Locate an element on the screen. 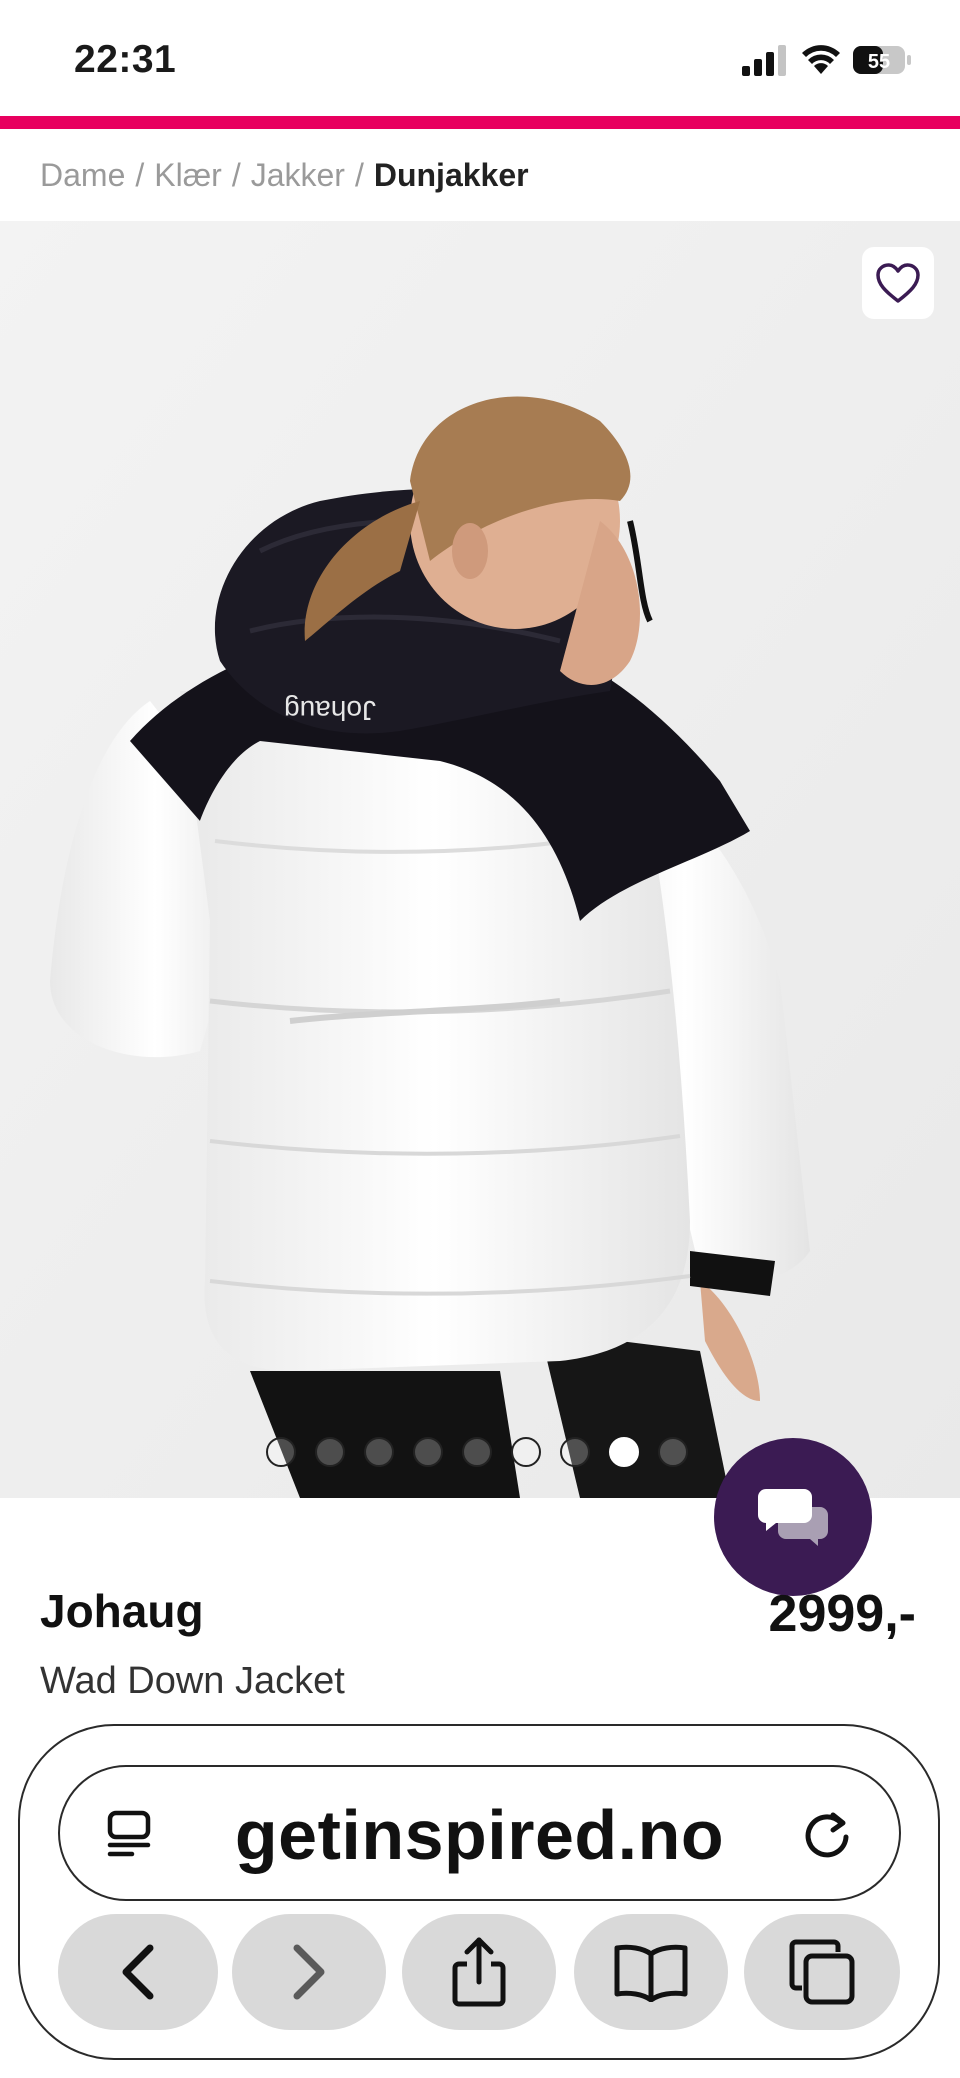 Image resolution: width=960 pixels, height=2078 pixels. bookmarks-button is located at coordinates (651, 1972).